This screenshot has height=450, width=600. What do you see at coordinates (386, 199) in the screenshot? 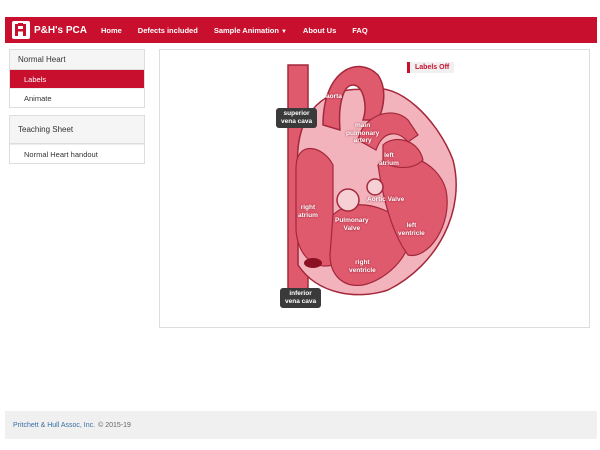
I see `label-aortic-valve: Aortic Valve` at bounding box center [386, 199].